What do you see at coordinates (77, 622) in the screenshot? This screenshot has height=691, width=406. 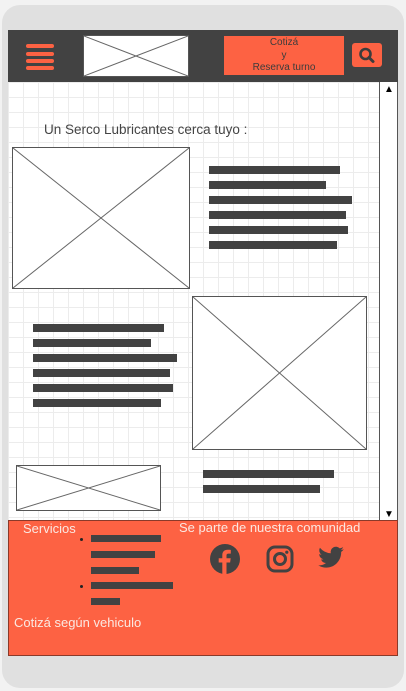 I see `quote-by-vehicle-link: Cotizá según vehiculo` at bounding box center [77, 622].